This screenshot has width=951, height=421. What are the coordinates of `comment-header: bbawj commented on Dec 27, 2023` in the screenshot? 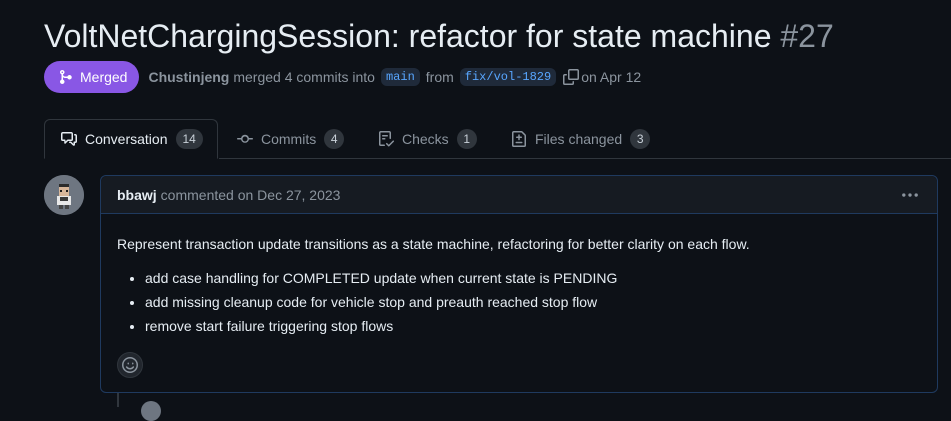 It's located at (519, 195).